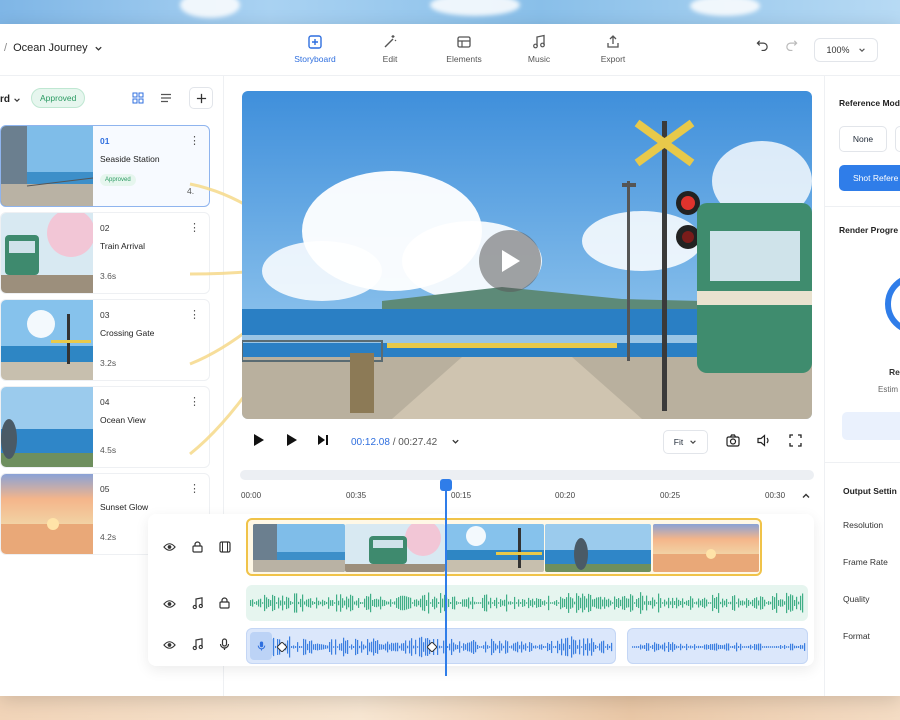 The height and width of the screenshot is (720, 900). What do you see at coordinates (323, 441) in the screenshot?
I see `skip-end-button` at bounding box center [323, 441].